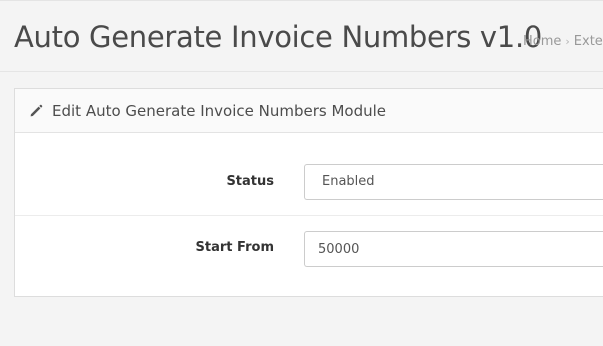  I want to click on start-from-label: Start From, so click(234, 247).